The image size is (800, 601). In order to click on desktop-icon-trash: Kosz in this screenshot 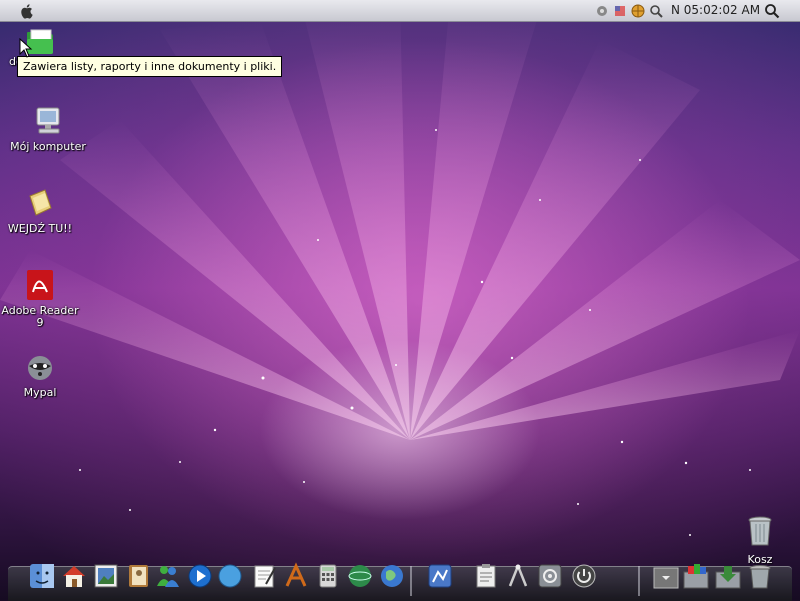, I will do `click(760, 540)`.